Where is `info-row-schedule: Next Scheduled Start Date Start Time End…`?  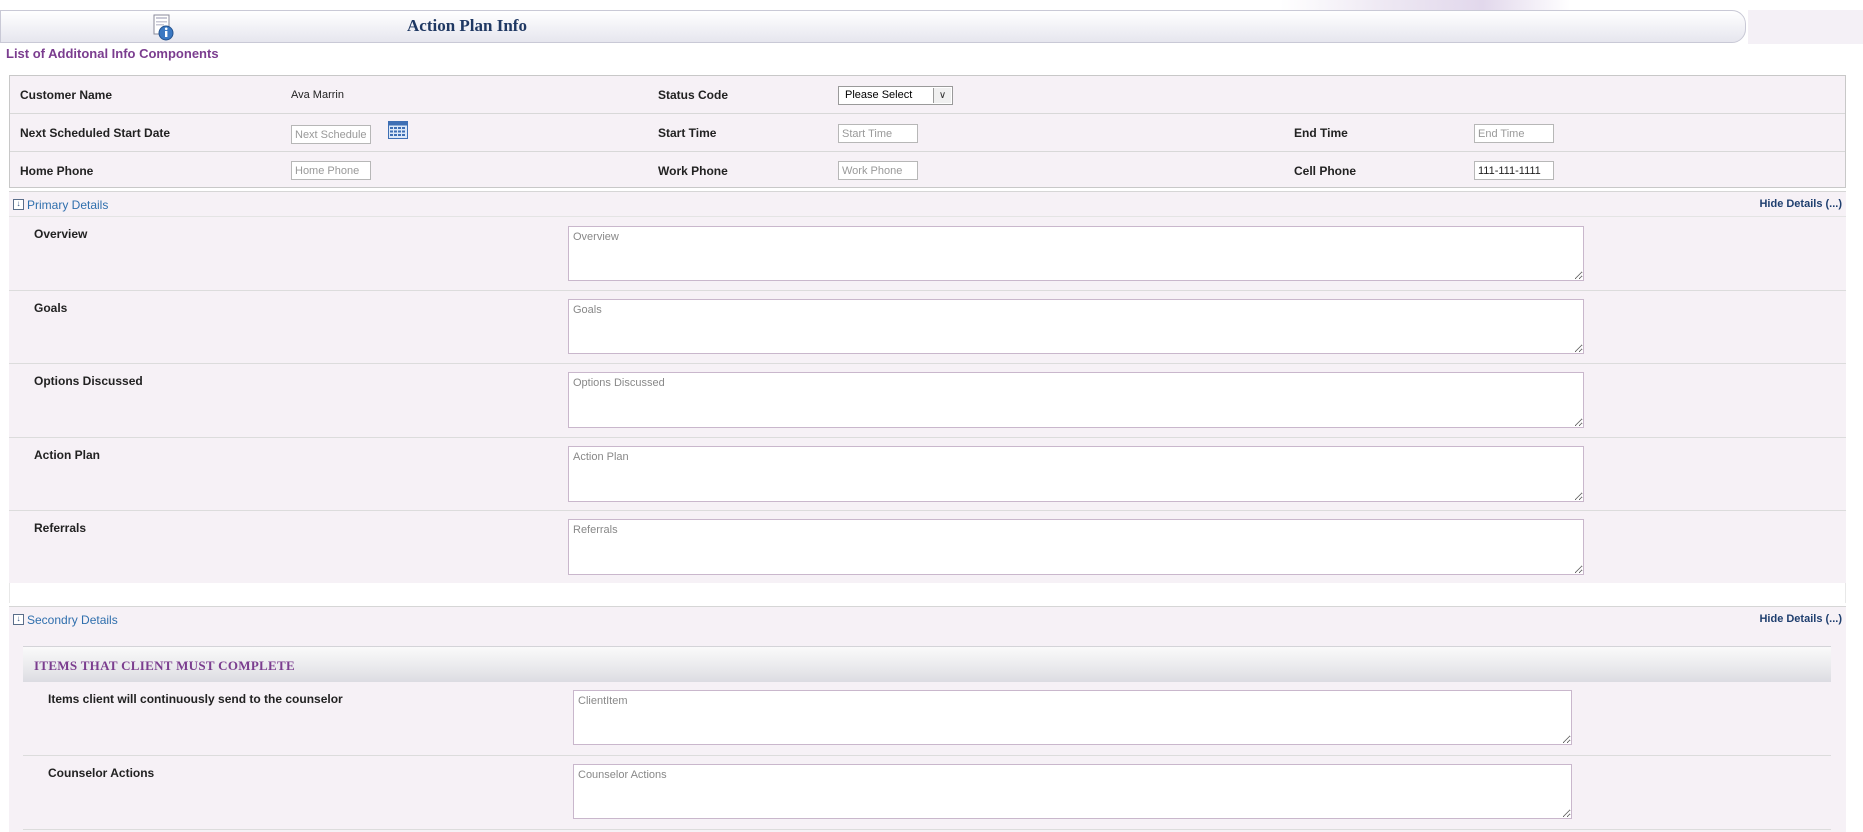 info-row-schedule: Next Scheduled Start Date Start Time End… is located at coordinates (927, 133).